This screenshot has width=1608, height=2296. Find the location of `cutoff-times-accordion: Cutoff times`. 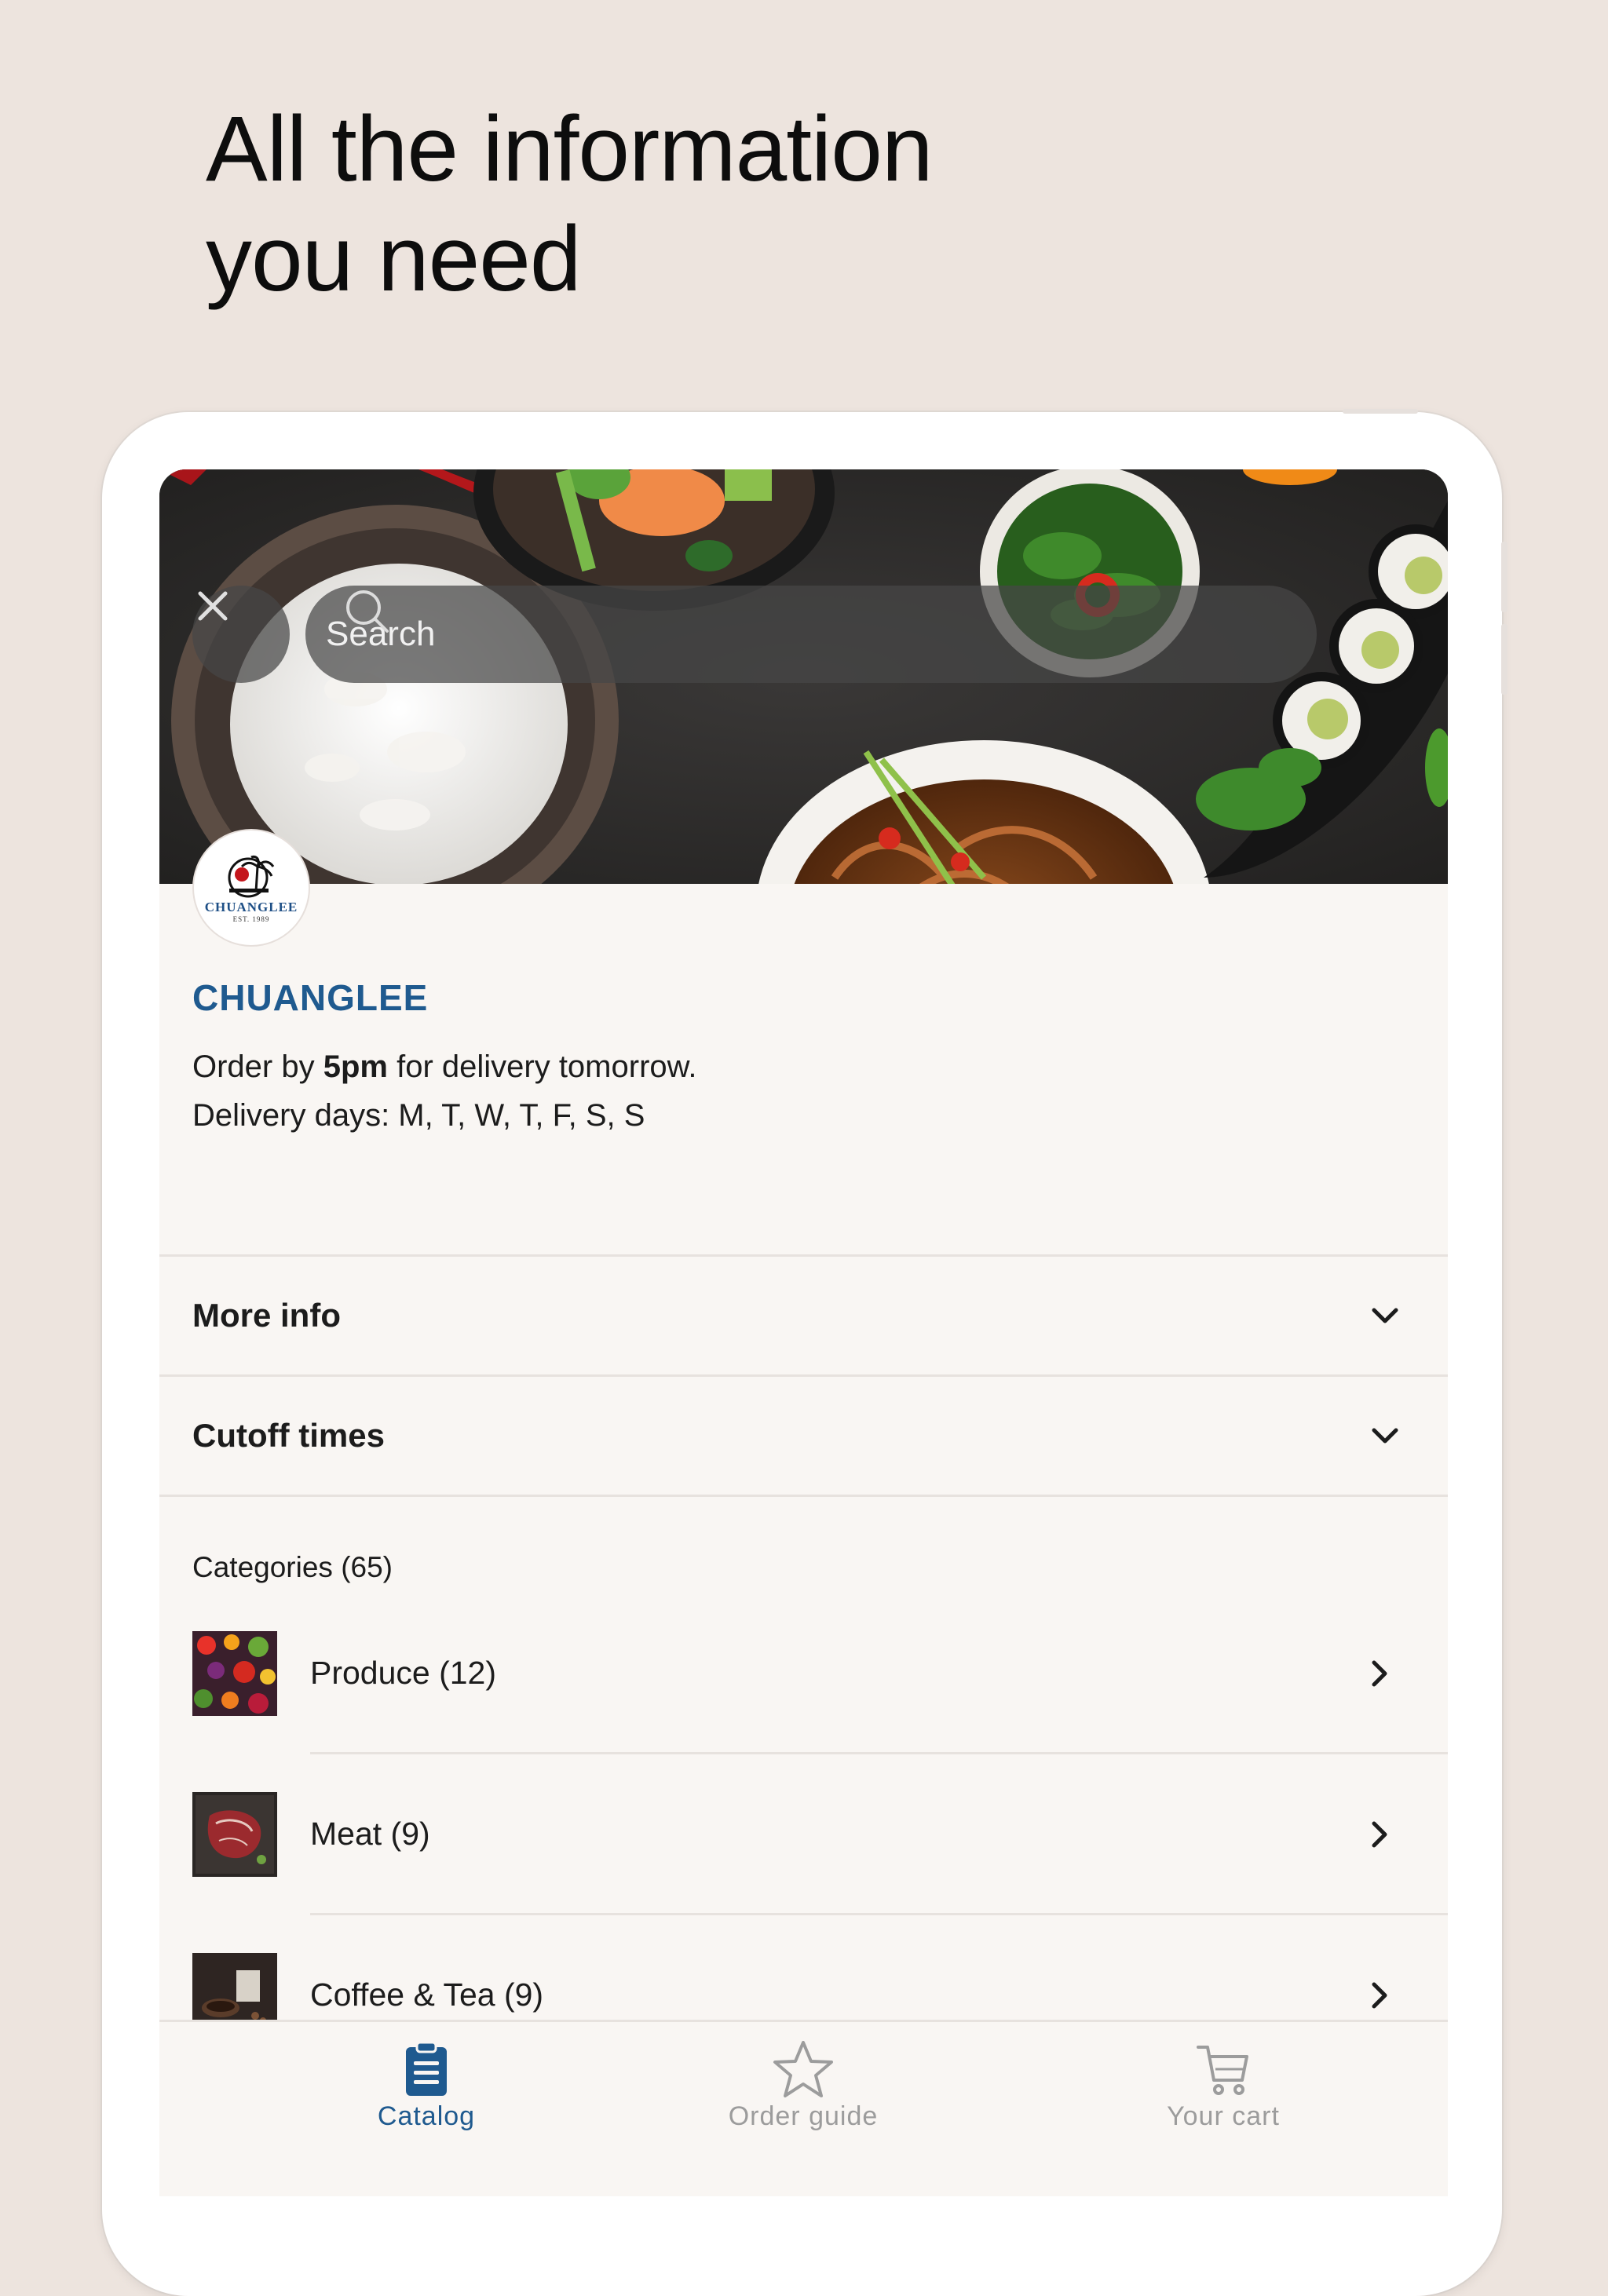

cutoff-times-accordion: Cutoff times is located at coordinates (803, 1436).